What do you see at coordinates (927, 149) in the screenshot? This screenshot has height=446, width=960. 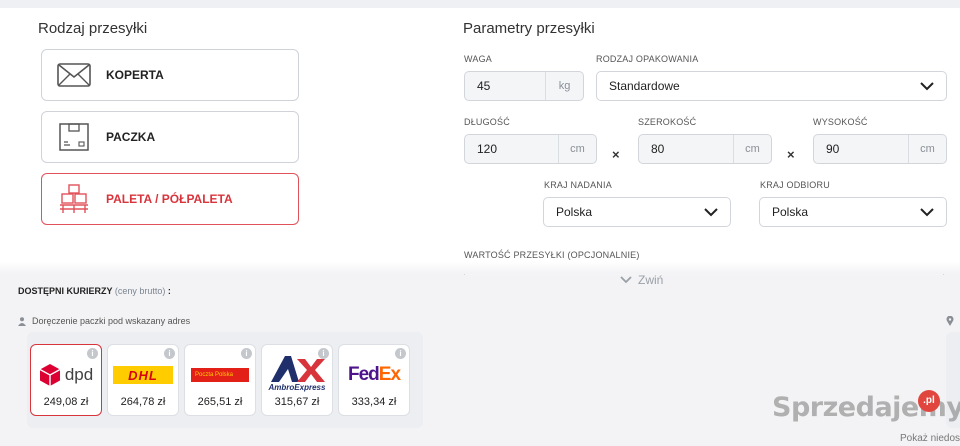 I see `height-unit: cm` at bounding box center [927, 149].